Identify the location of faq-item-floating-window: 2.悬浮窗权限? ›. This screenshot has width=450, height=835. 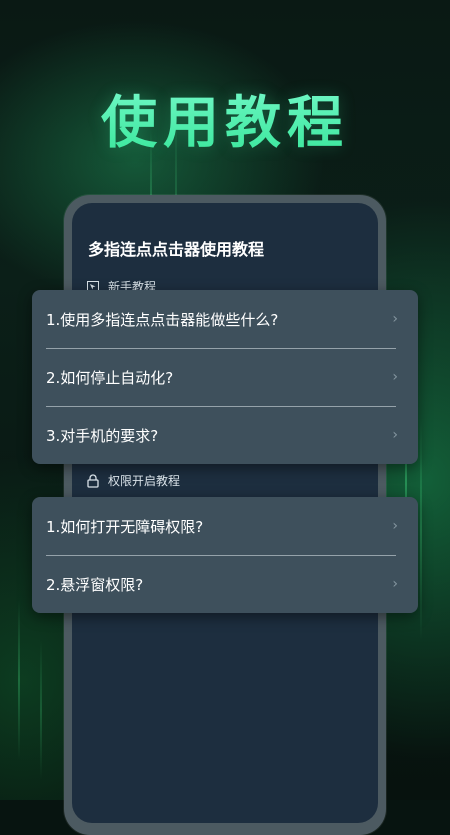
(225, 584).